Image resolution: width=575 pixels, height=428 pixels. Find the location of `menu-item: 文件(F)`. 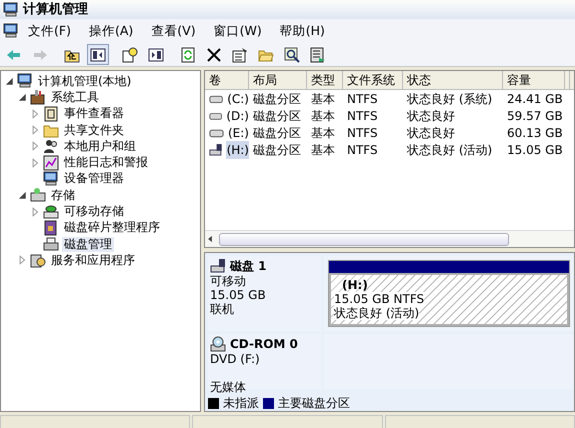

menu-item: 文件(F) is located at coordinates (49, 31).